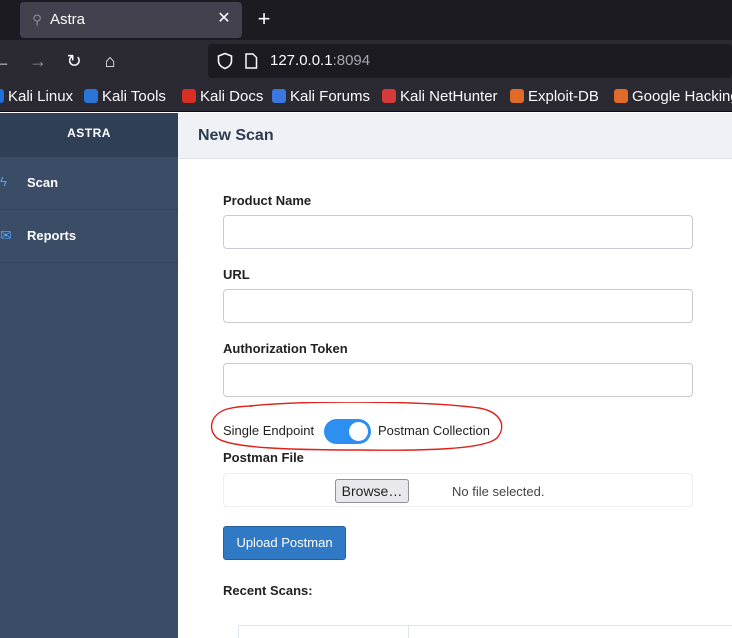 The width and height of the screenshot is (732, 638). I want to click on bookmark-label: Exploit-DB, so click(563, 96).